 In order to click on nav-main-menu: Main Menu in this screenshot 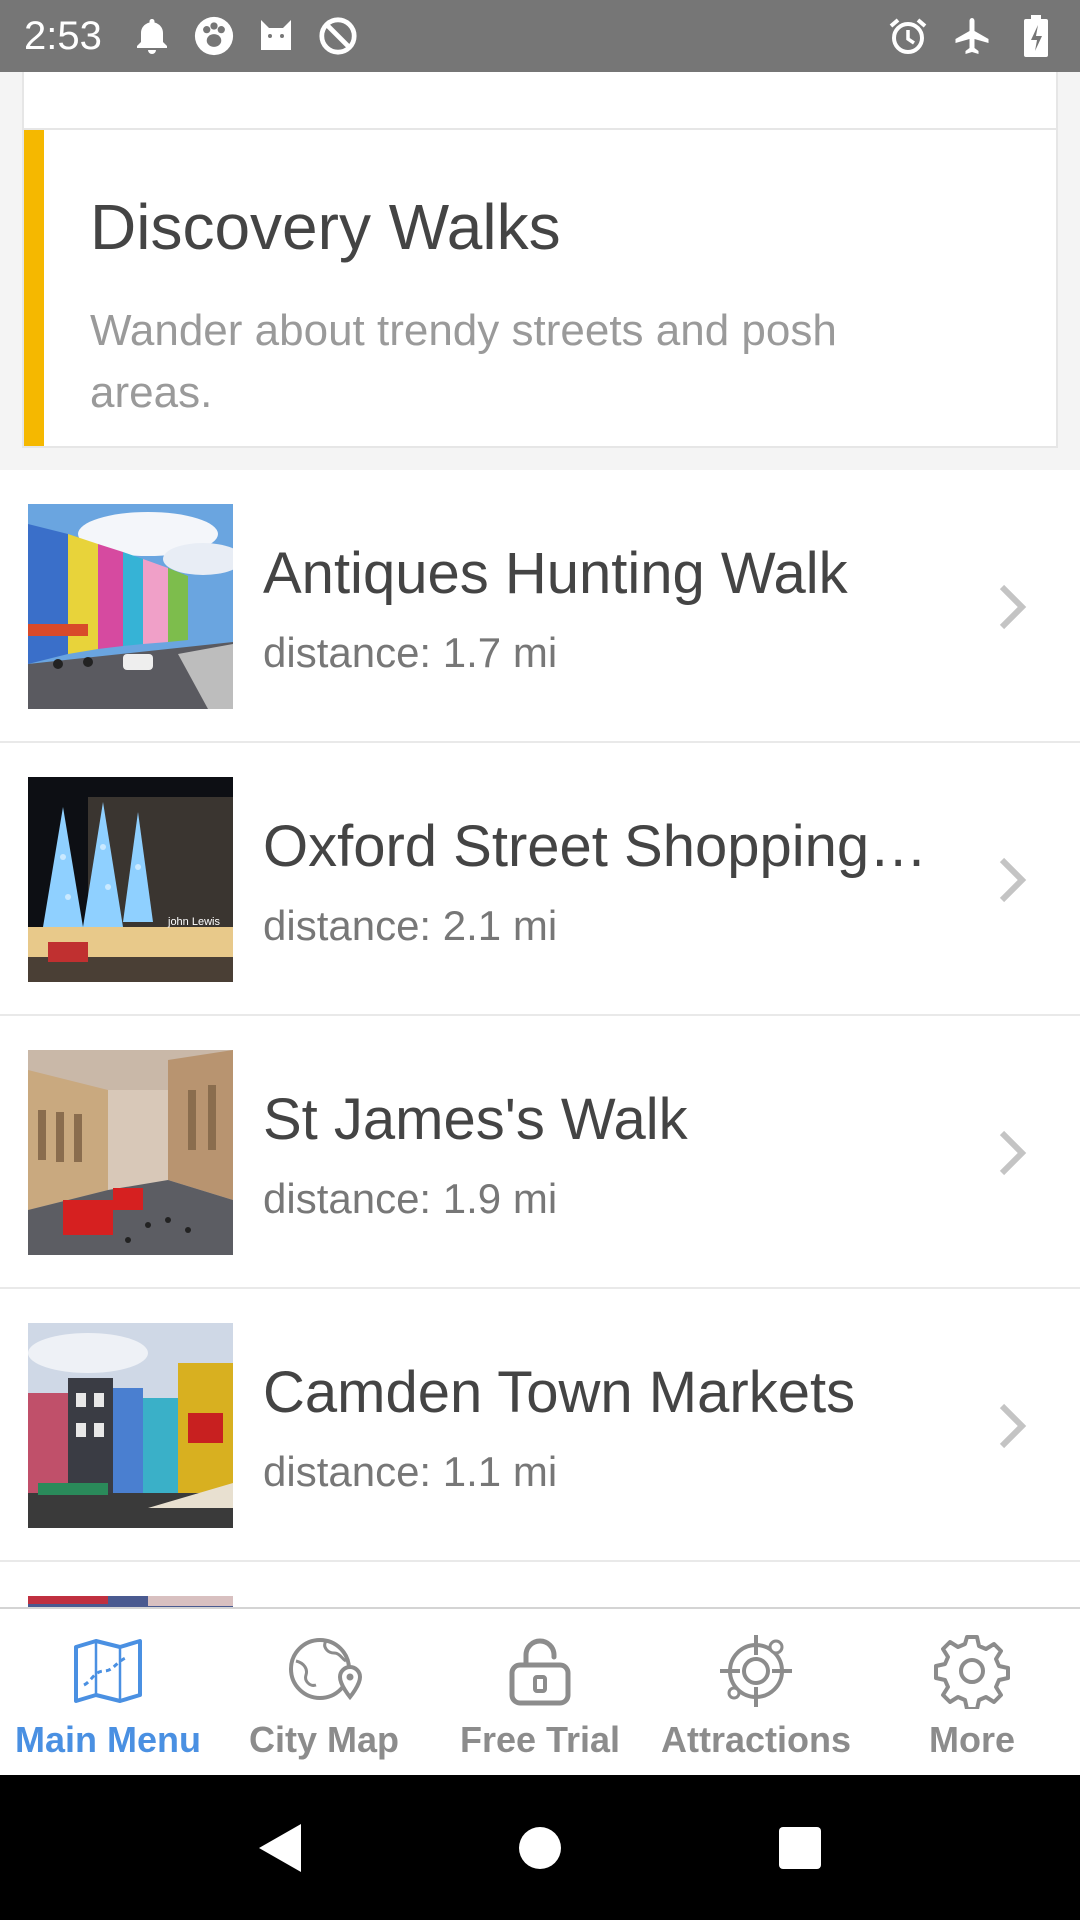, I will do `click(108, 1692)`.